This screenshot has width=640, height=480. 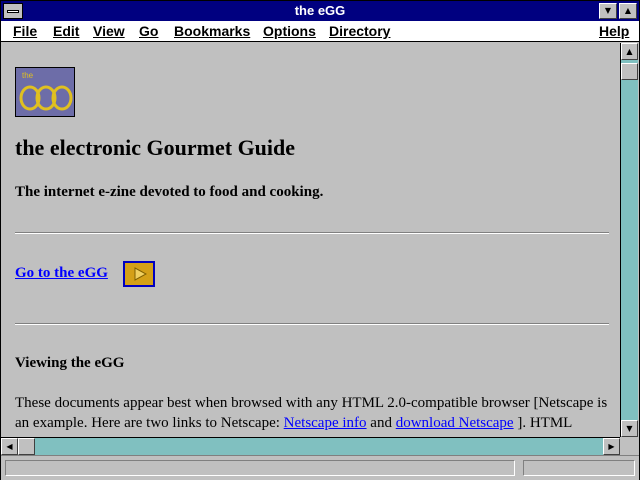 What do you see at coordinates (629, 71) in the screenshot?
I see `vertical-scroll-thumb` at bounding box center [629, 71].